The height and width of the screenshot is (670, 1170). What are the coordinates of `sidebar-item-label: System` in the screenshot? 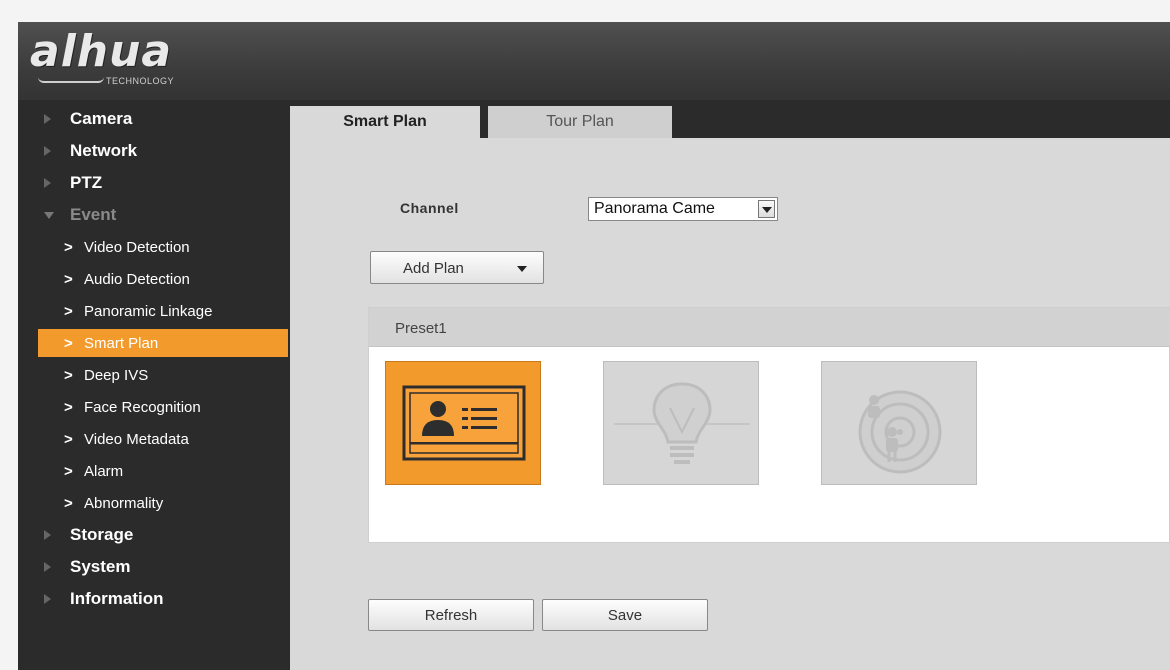 It's located at (100, 566).